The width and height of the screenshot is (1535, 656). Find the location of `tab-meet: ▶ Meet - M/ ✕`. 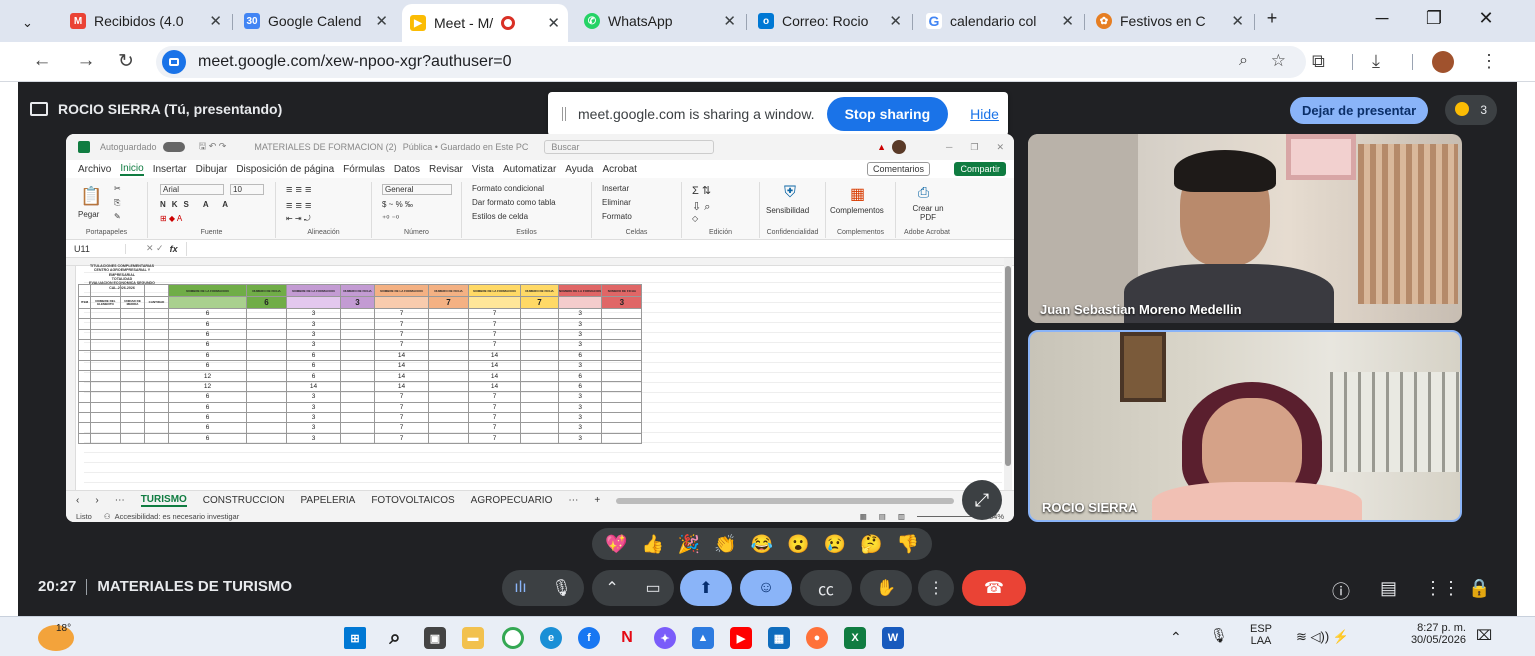

tab-meet: ▶ Meet - M/ ✕ is located at coordinates (485, 23).